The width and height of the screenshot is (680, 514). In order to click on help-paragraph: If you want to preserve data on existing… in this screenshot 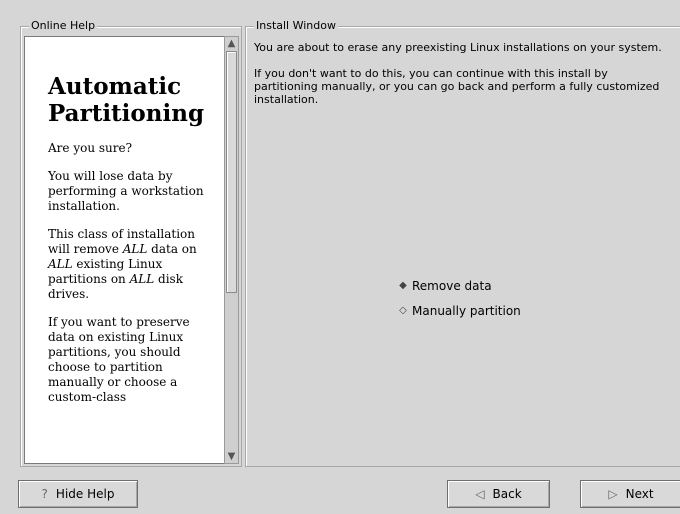, I will do `click(119, 359)`.